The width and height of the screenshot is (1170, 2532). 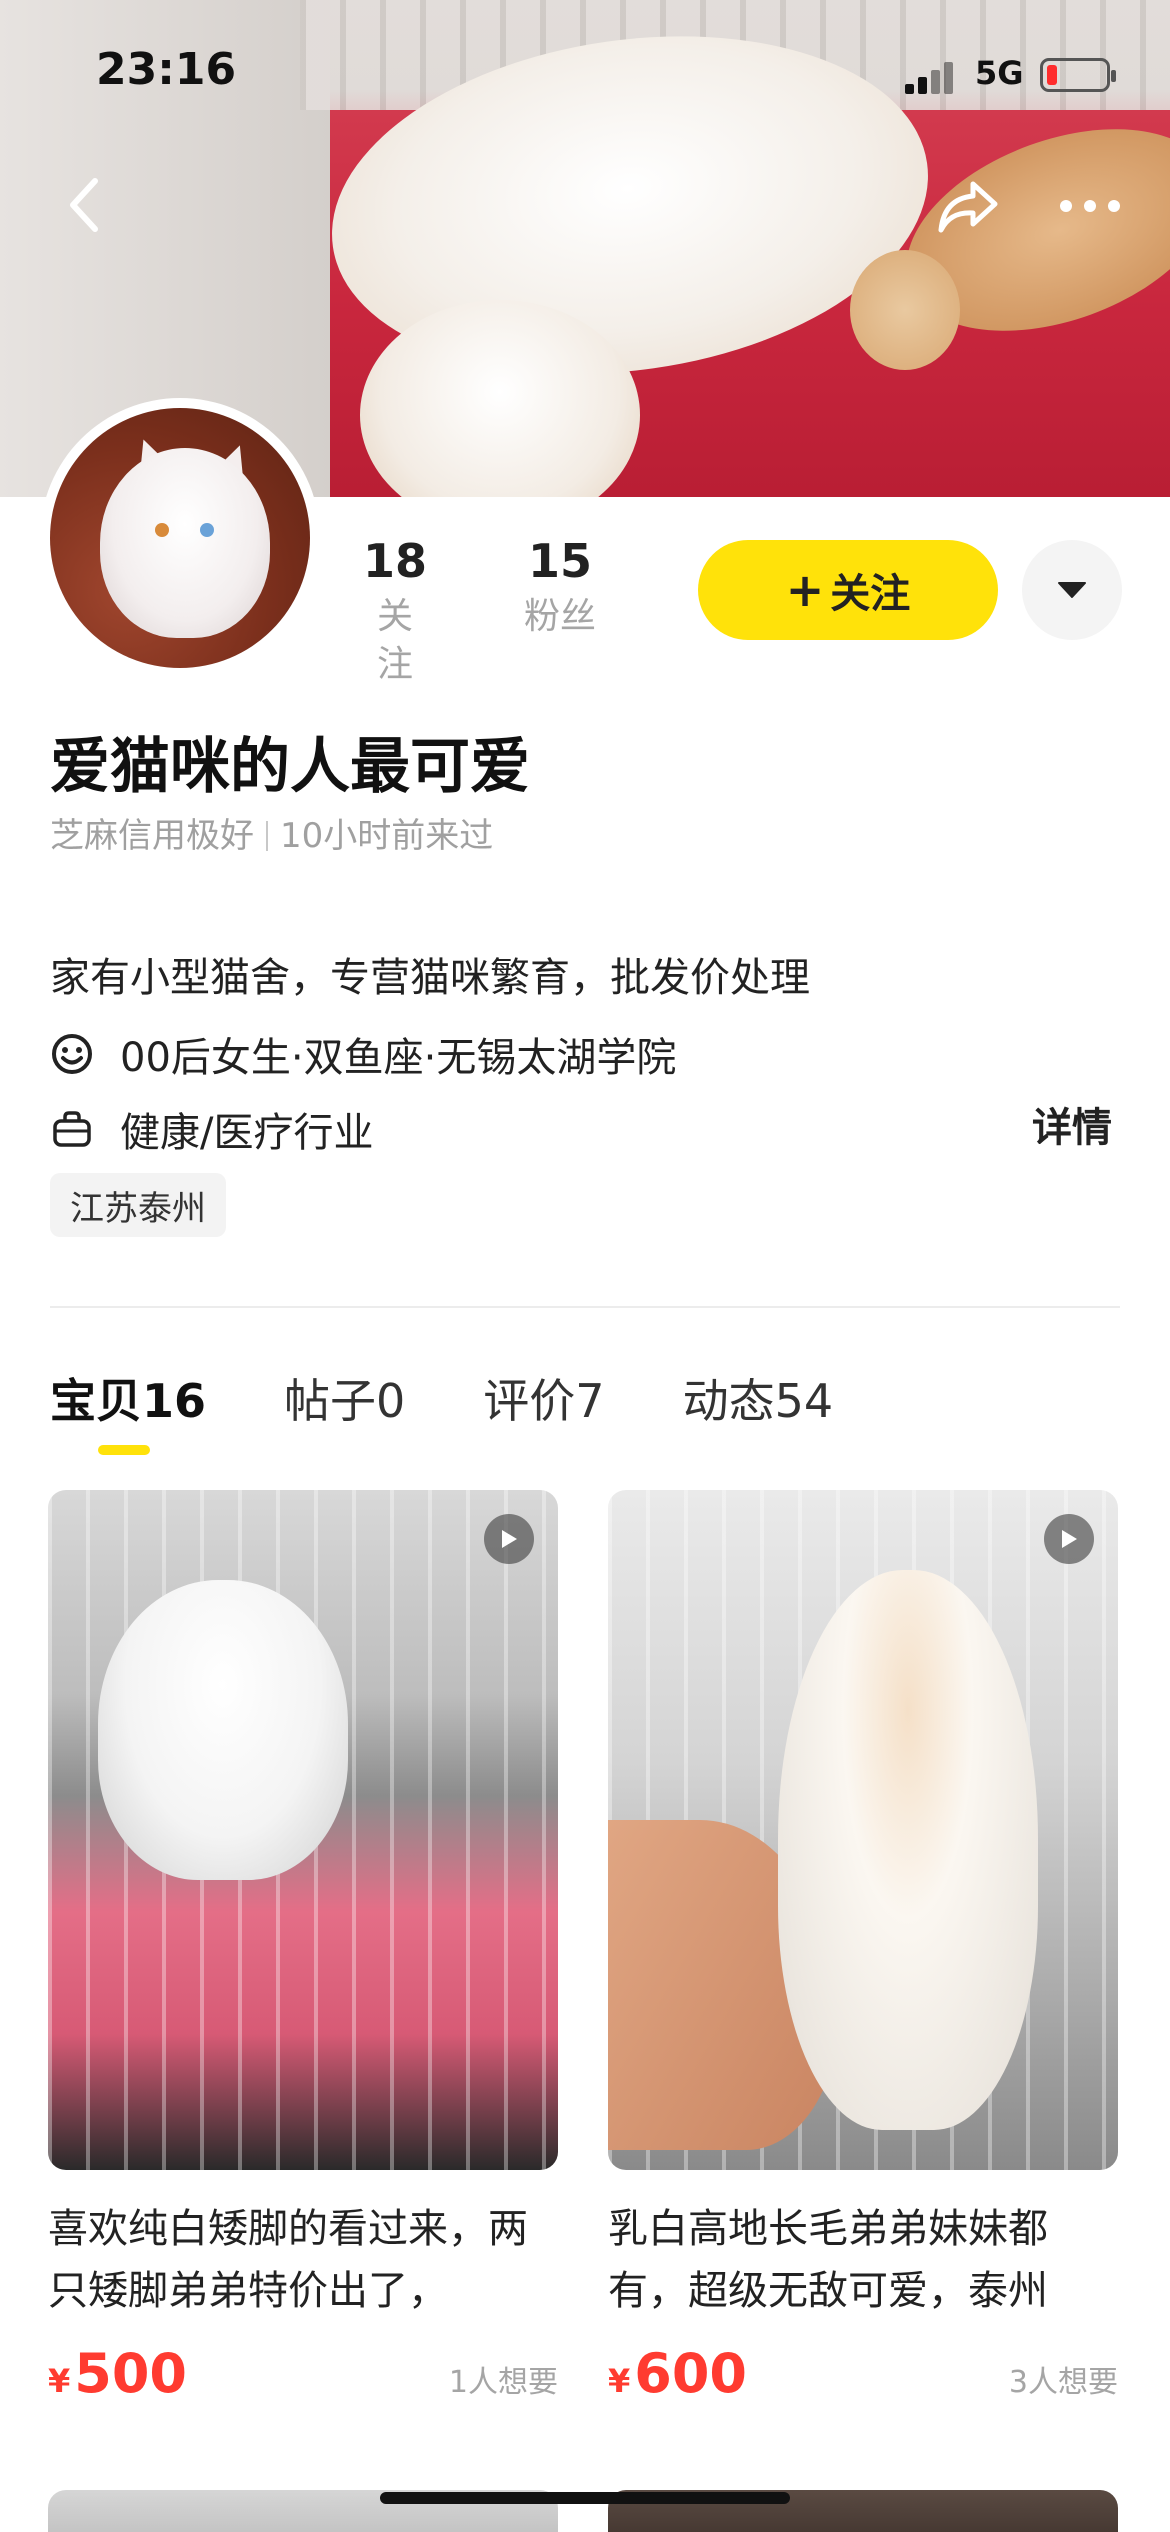 I want to click on fans-label: 粉丝, so click(x=559, y=616).